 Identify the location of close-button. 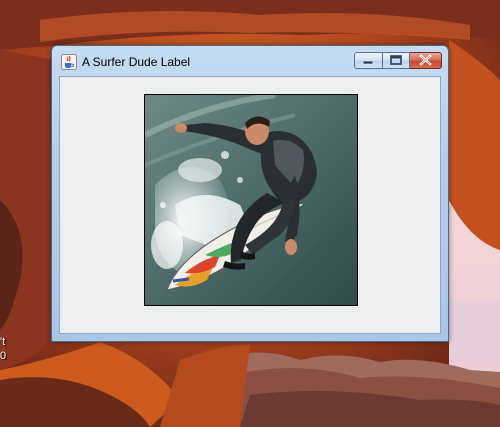
(426, 60).